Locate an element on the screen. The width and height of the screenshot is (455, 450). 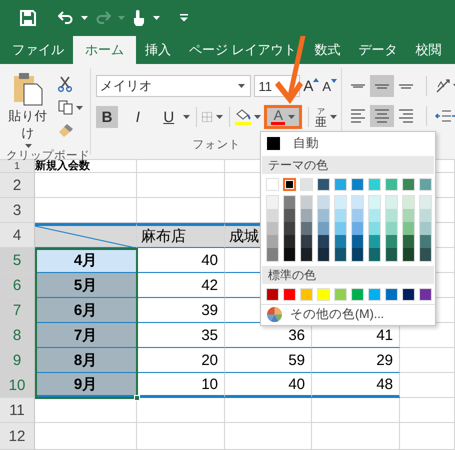
paste-button: 貼り付け is located at coordinates (28, 110).